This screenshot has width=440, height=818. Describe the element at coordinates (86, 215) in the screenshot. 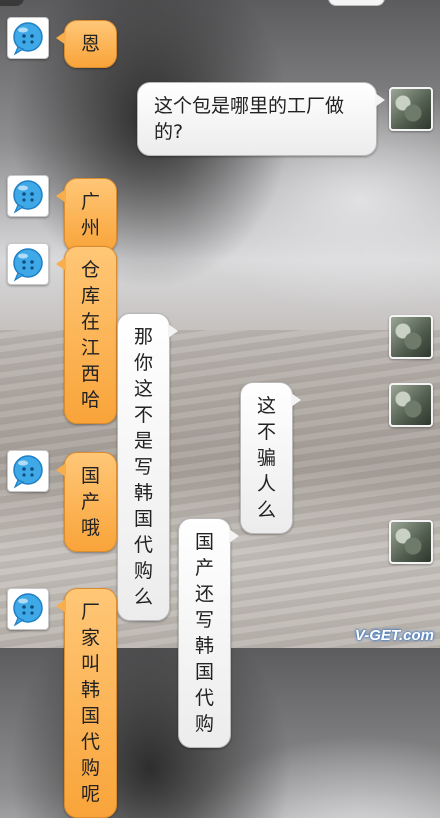

I see `incoming-message-bubble: 广州` at that location.